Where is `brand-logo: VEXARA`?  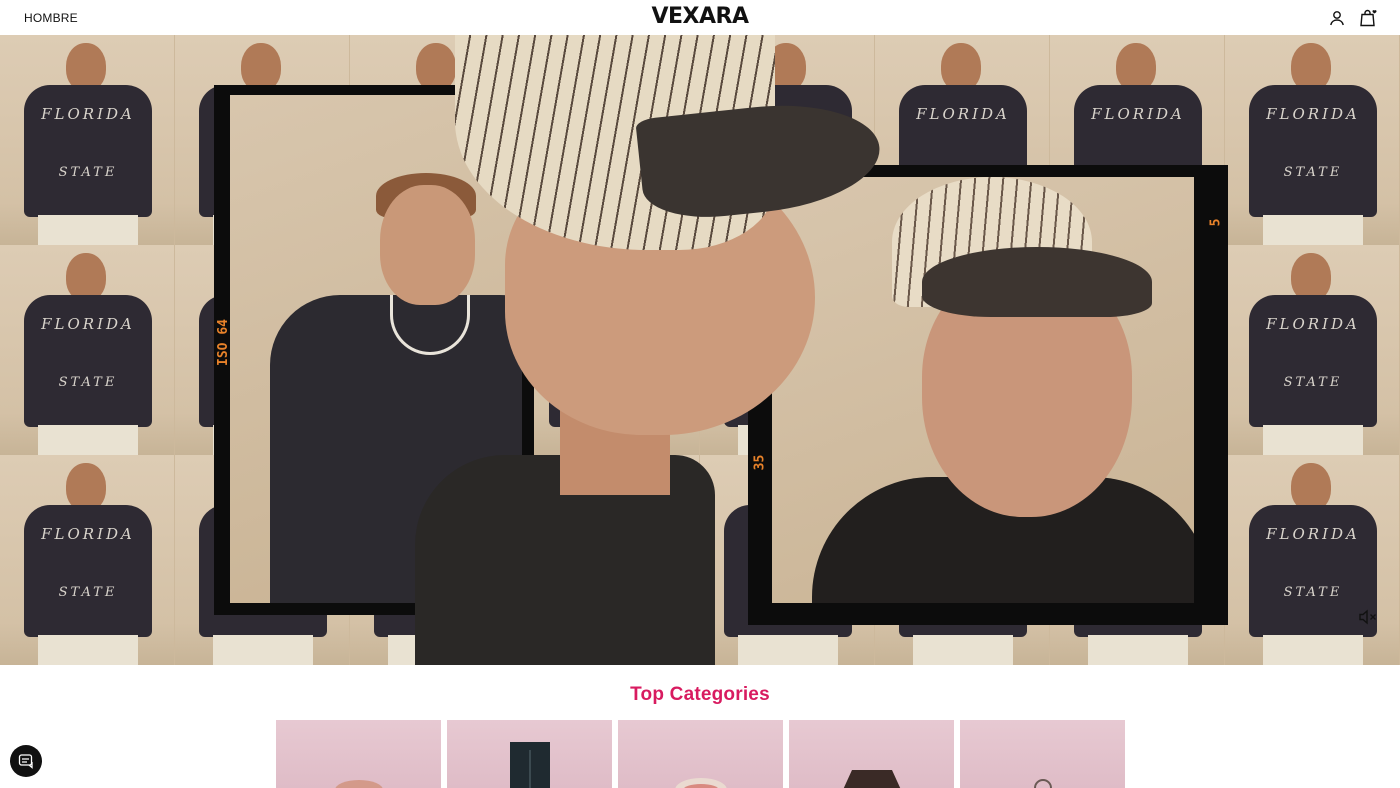
brand-logo: VEXARA is located at coordinates (700, 16).